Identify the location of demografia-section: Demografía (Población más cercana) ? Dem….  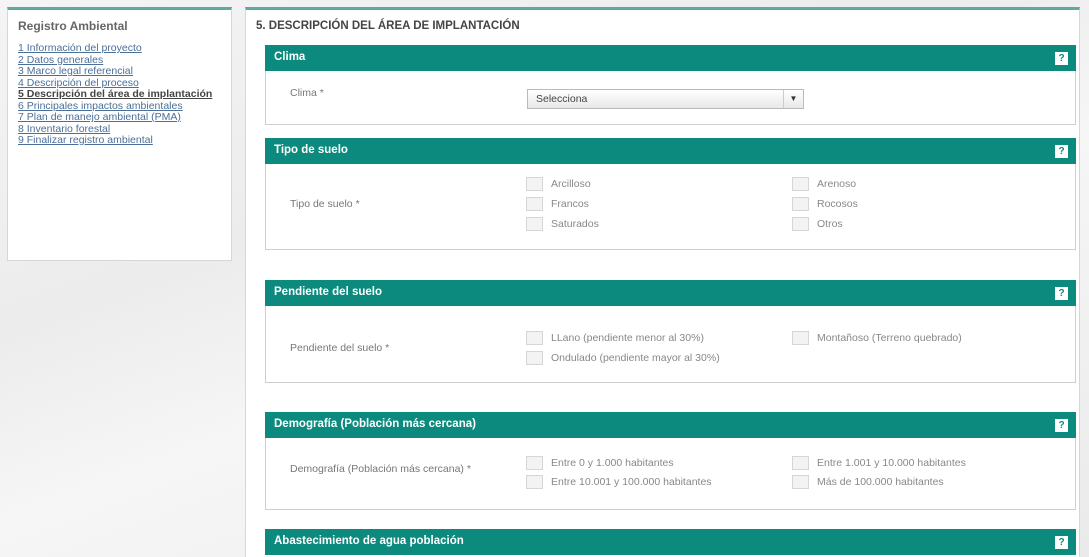
(670, 461).